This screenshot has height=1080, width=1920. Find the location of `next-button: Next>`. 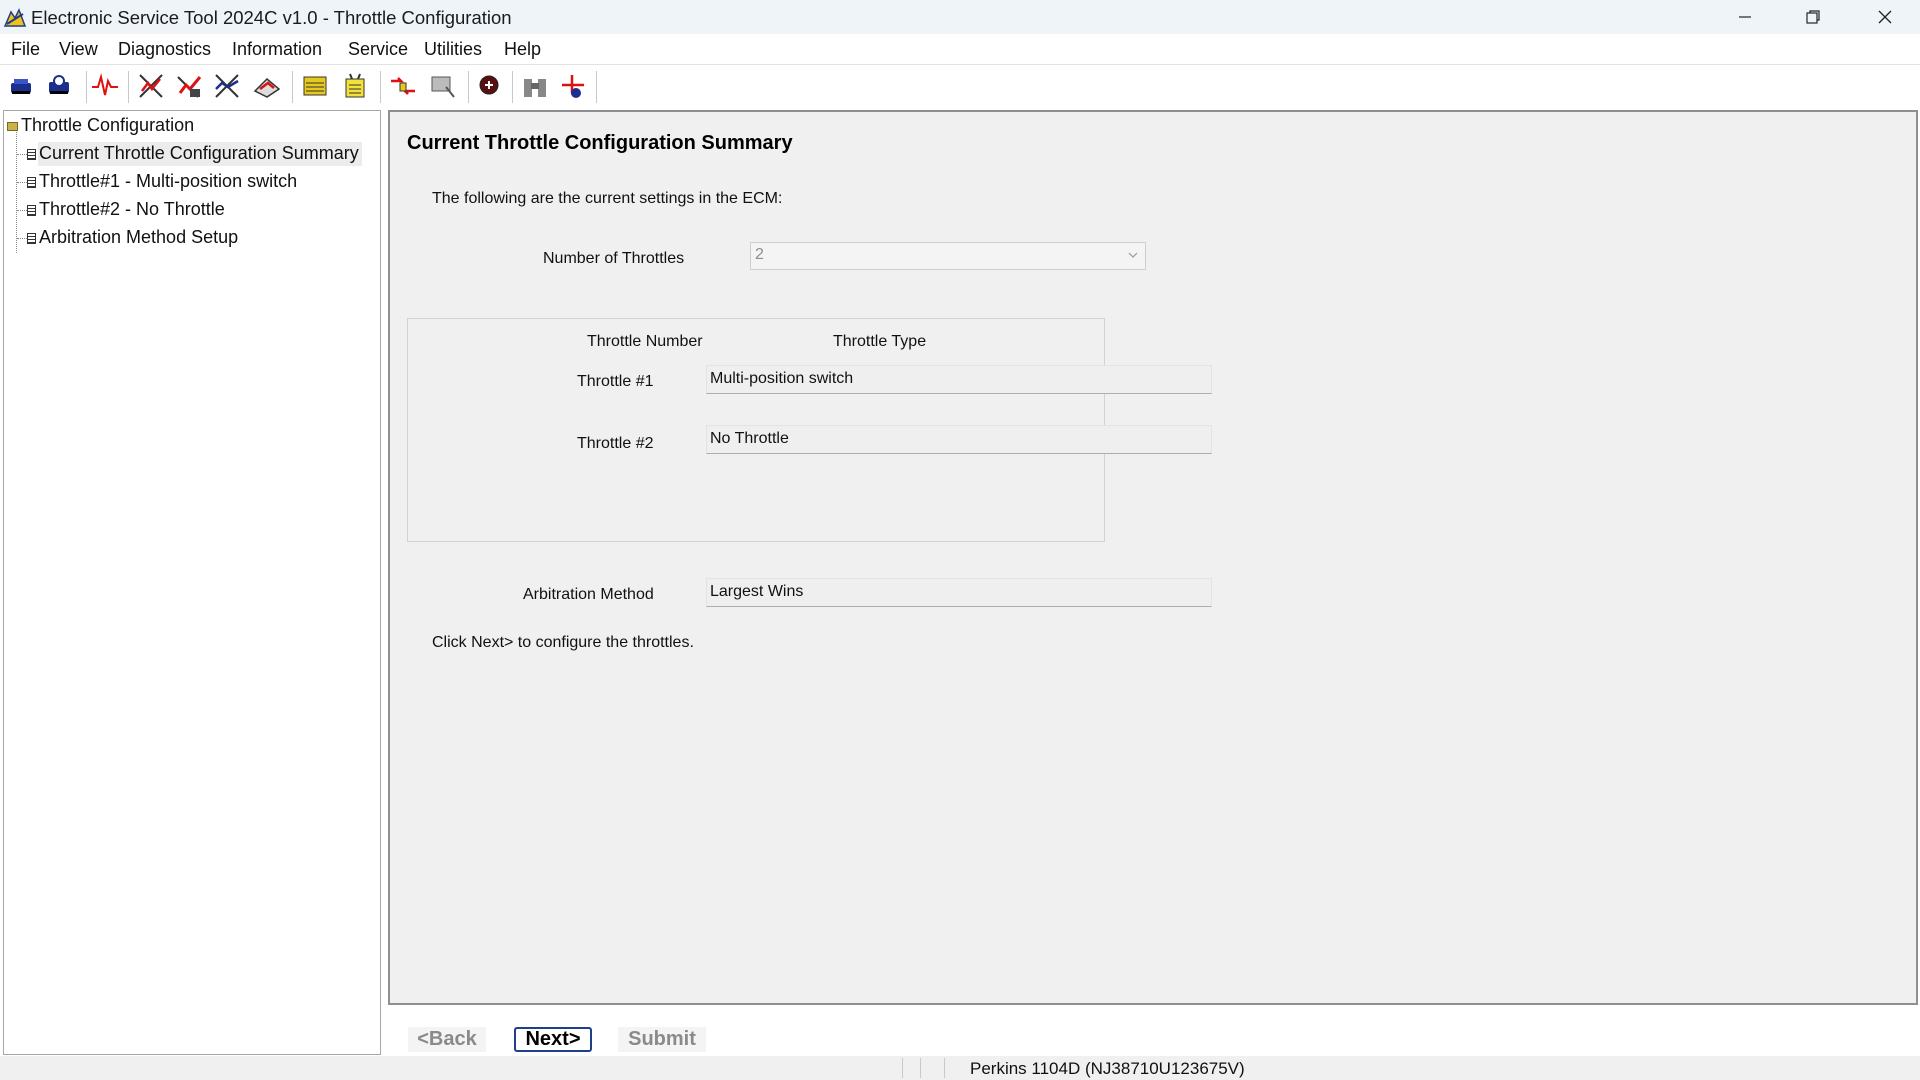

next-button: Next> is located at coordinates (553, 1039).